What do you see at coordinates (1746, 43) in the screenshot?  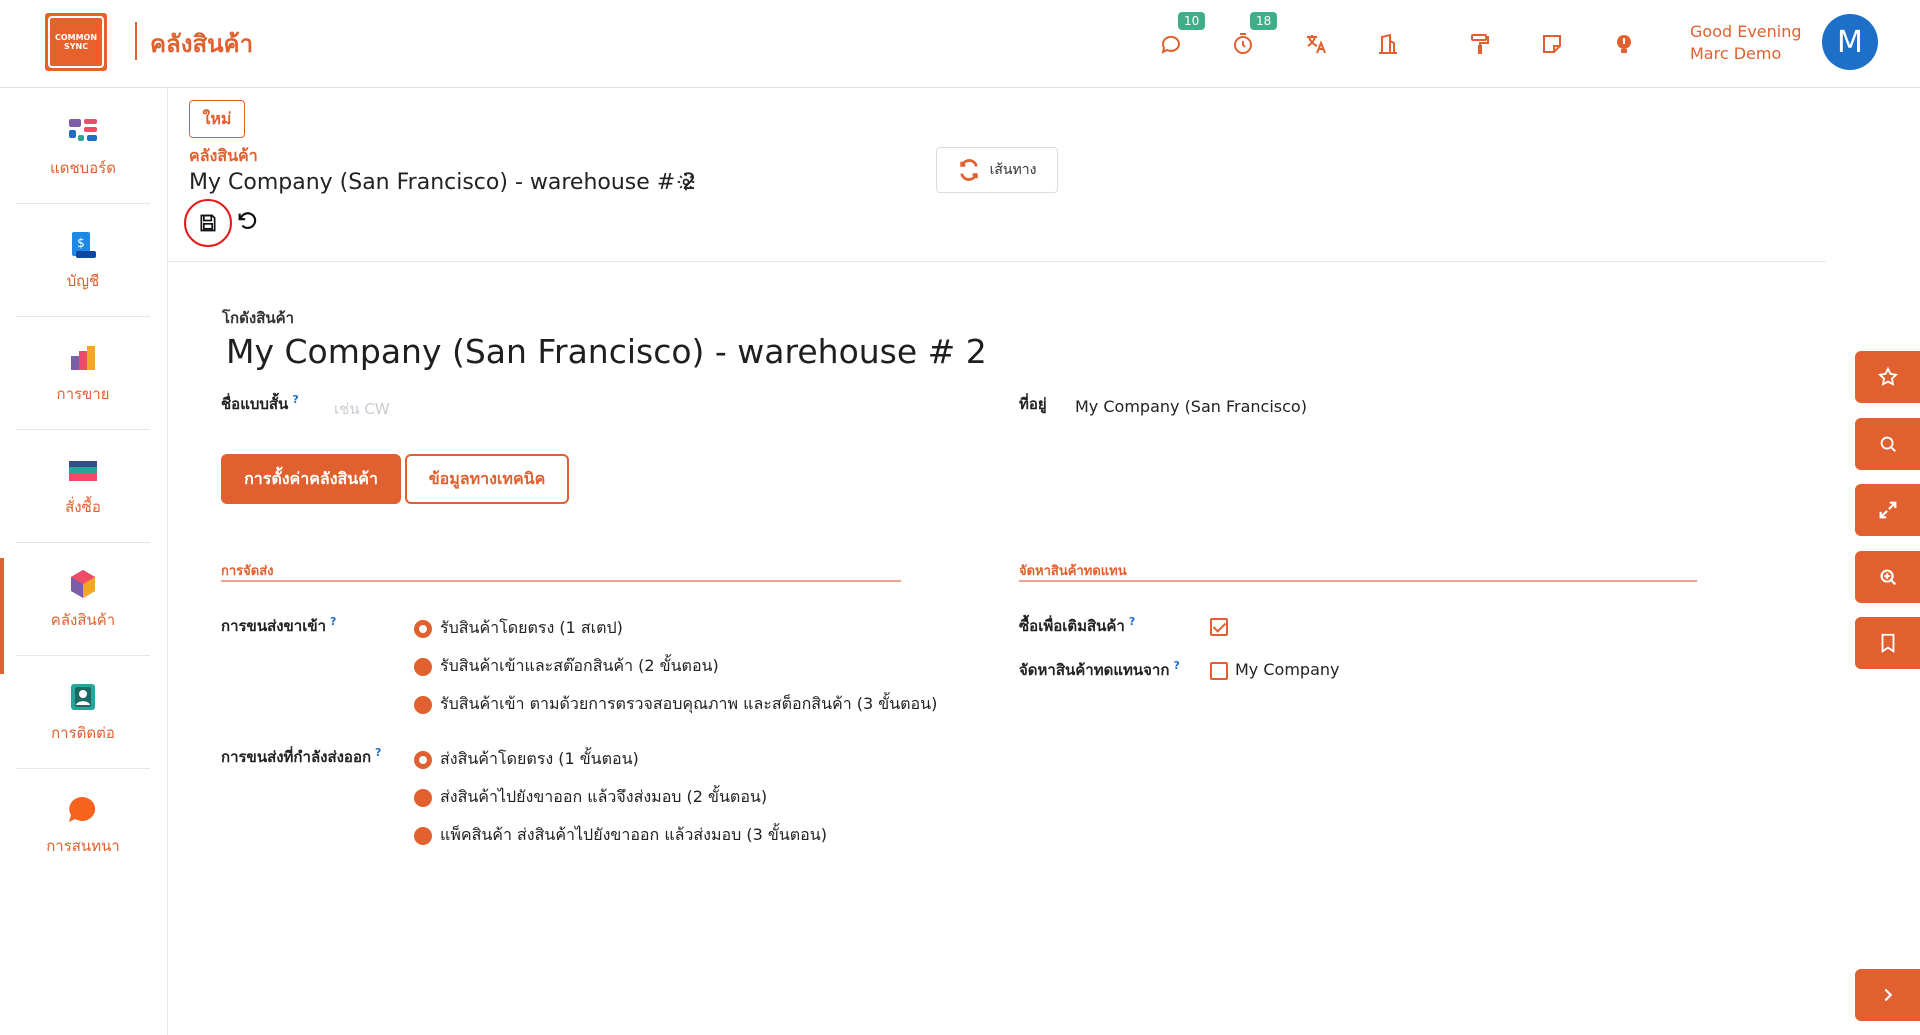 I see `greeting: Good Evening Marc Demo` at bounding box center [1746, 43].